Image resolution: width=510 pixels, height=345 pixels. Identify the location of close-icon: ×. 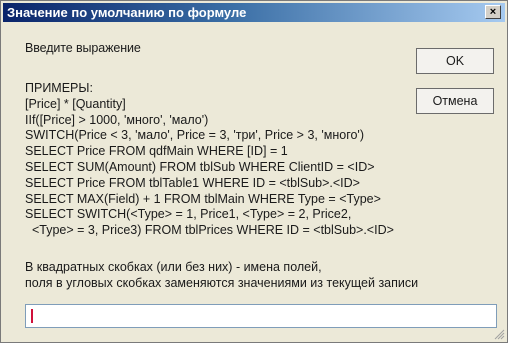
(493, 12).